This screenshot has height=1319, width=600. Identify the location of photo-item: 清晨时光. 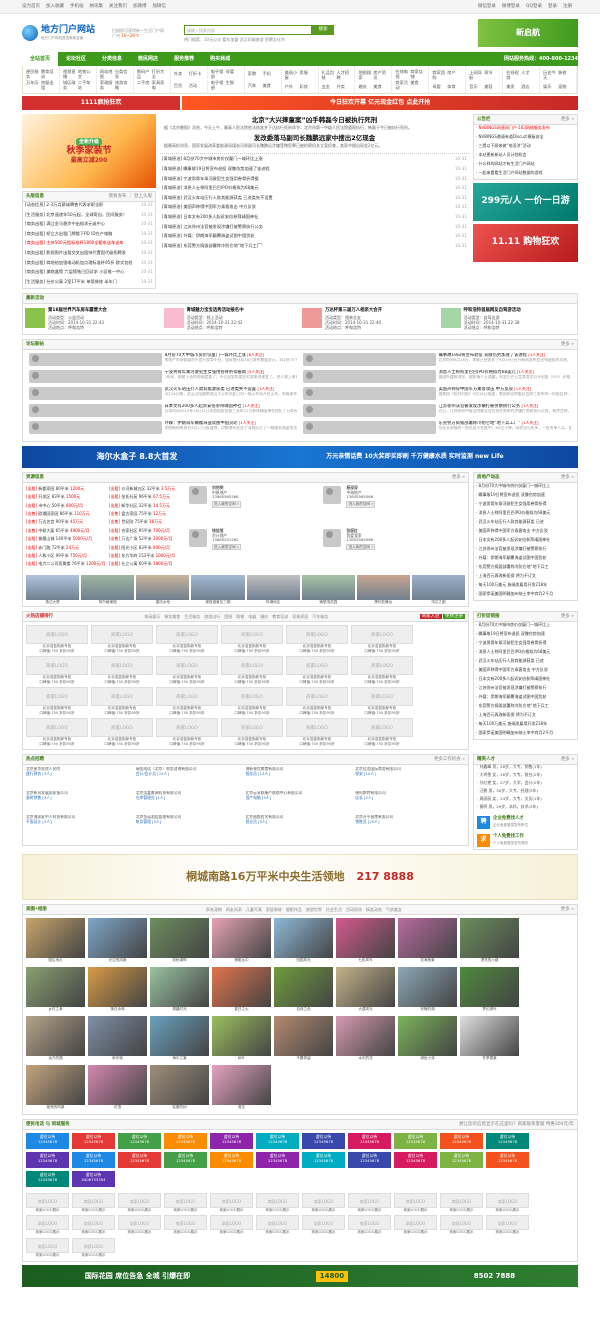
(179, 990).